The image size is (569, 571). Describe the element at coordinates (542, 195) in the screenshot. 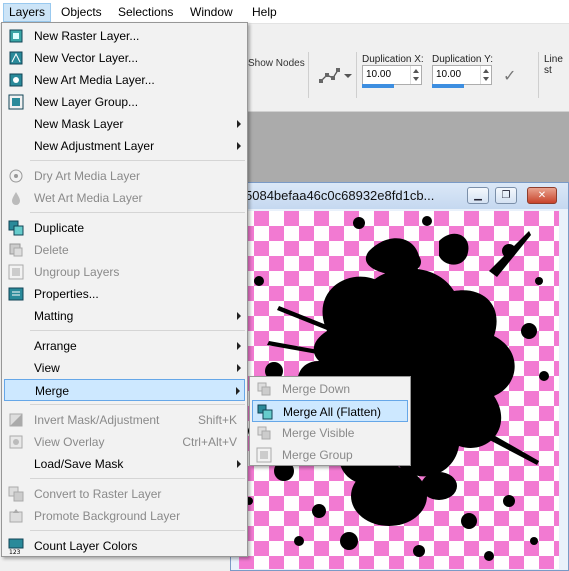

I see `close-icon: ✕` at that location.